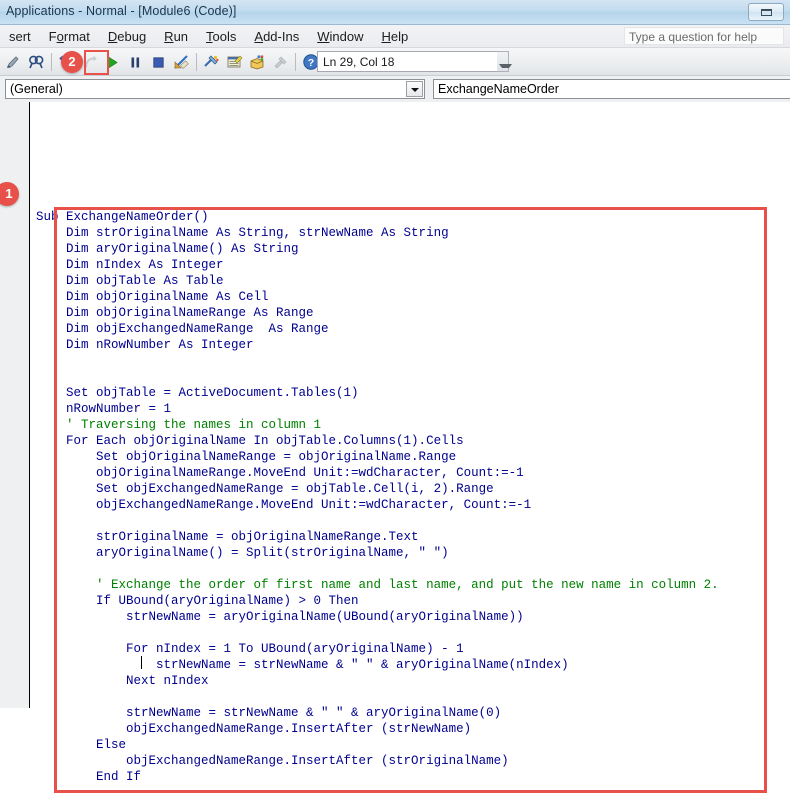 This screenshot has height=793, width=790. What do you see at coordinates (280, 62) in the screenshot?
I see `toolbox-icon` at bounding box center [280, 62].